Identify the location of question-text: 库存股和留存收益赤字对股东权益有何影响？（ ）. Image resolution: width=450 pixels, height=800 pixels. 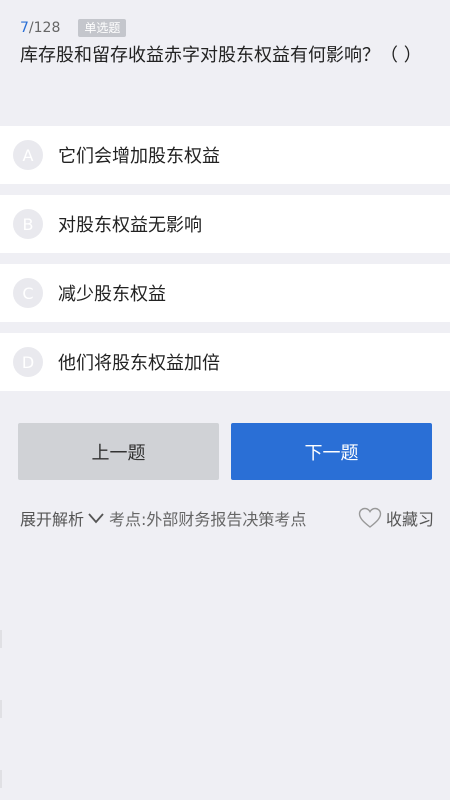
(221, 55).